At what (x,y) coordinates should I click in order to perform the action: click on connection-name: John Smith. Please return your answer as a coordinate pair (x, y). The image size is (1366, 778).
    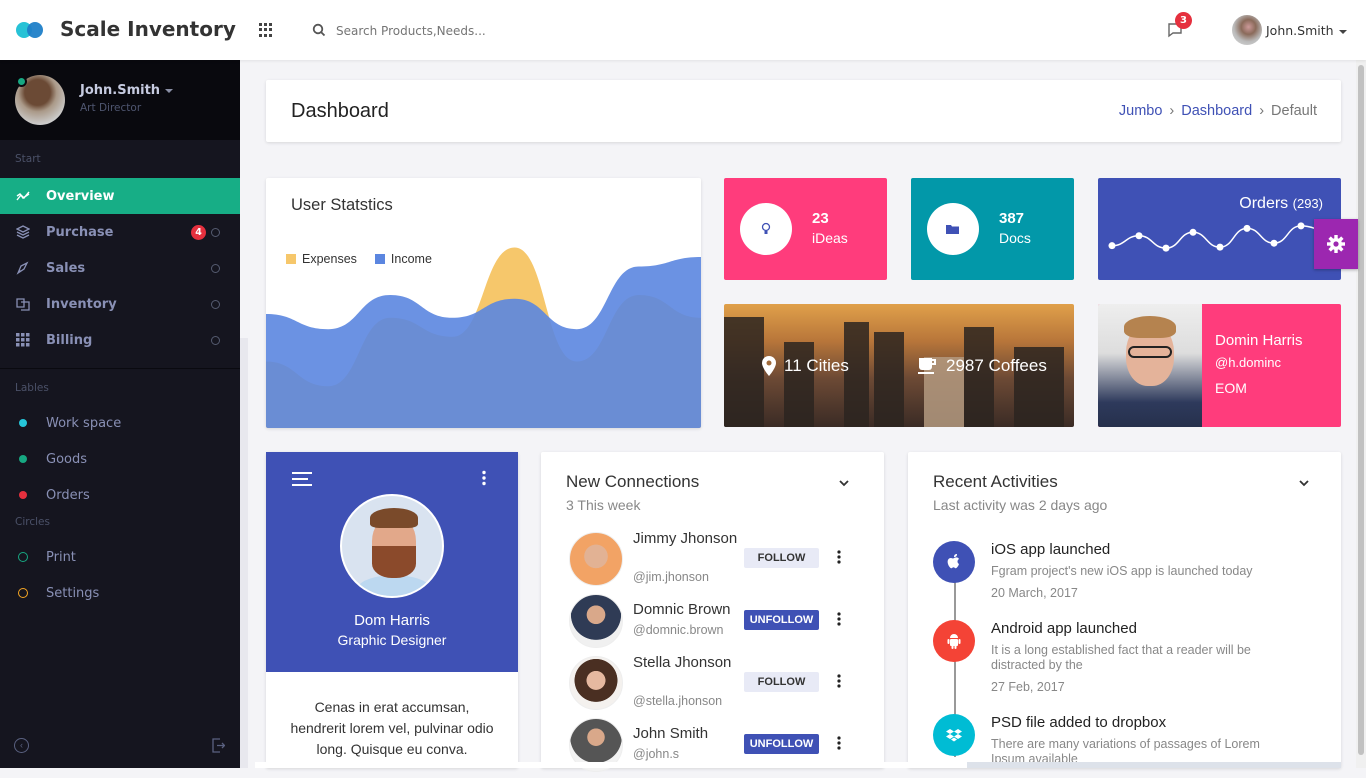
    Looking at the image, I should click on (693, 734).